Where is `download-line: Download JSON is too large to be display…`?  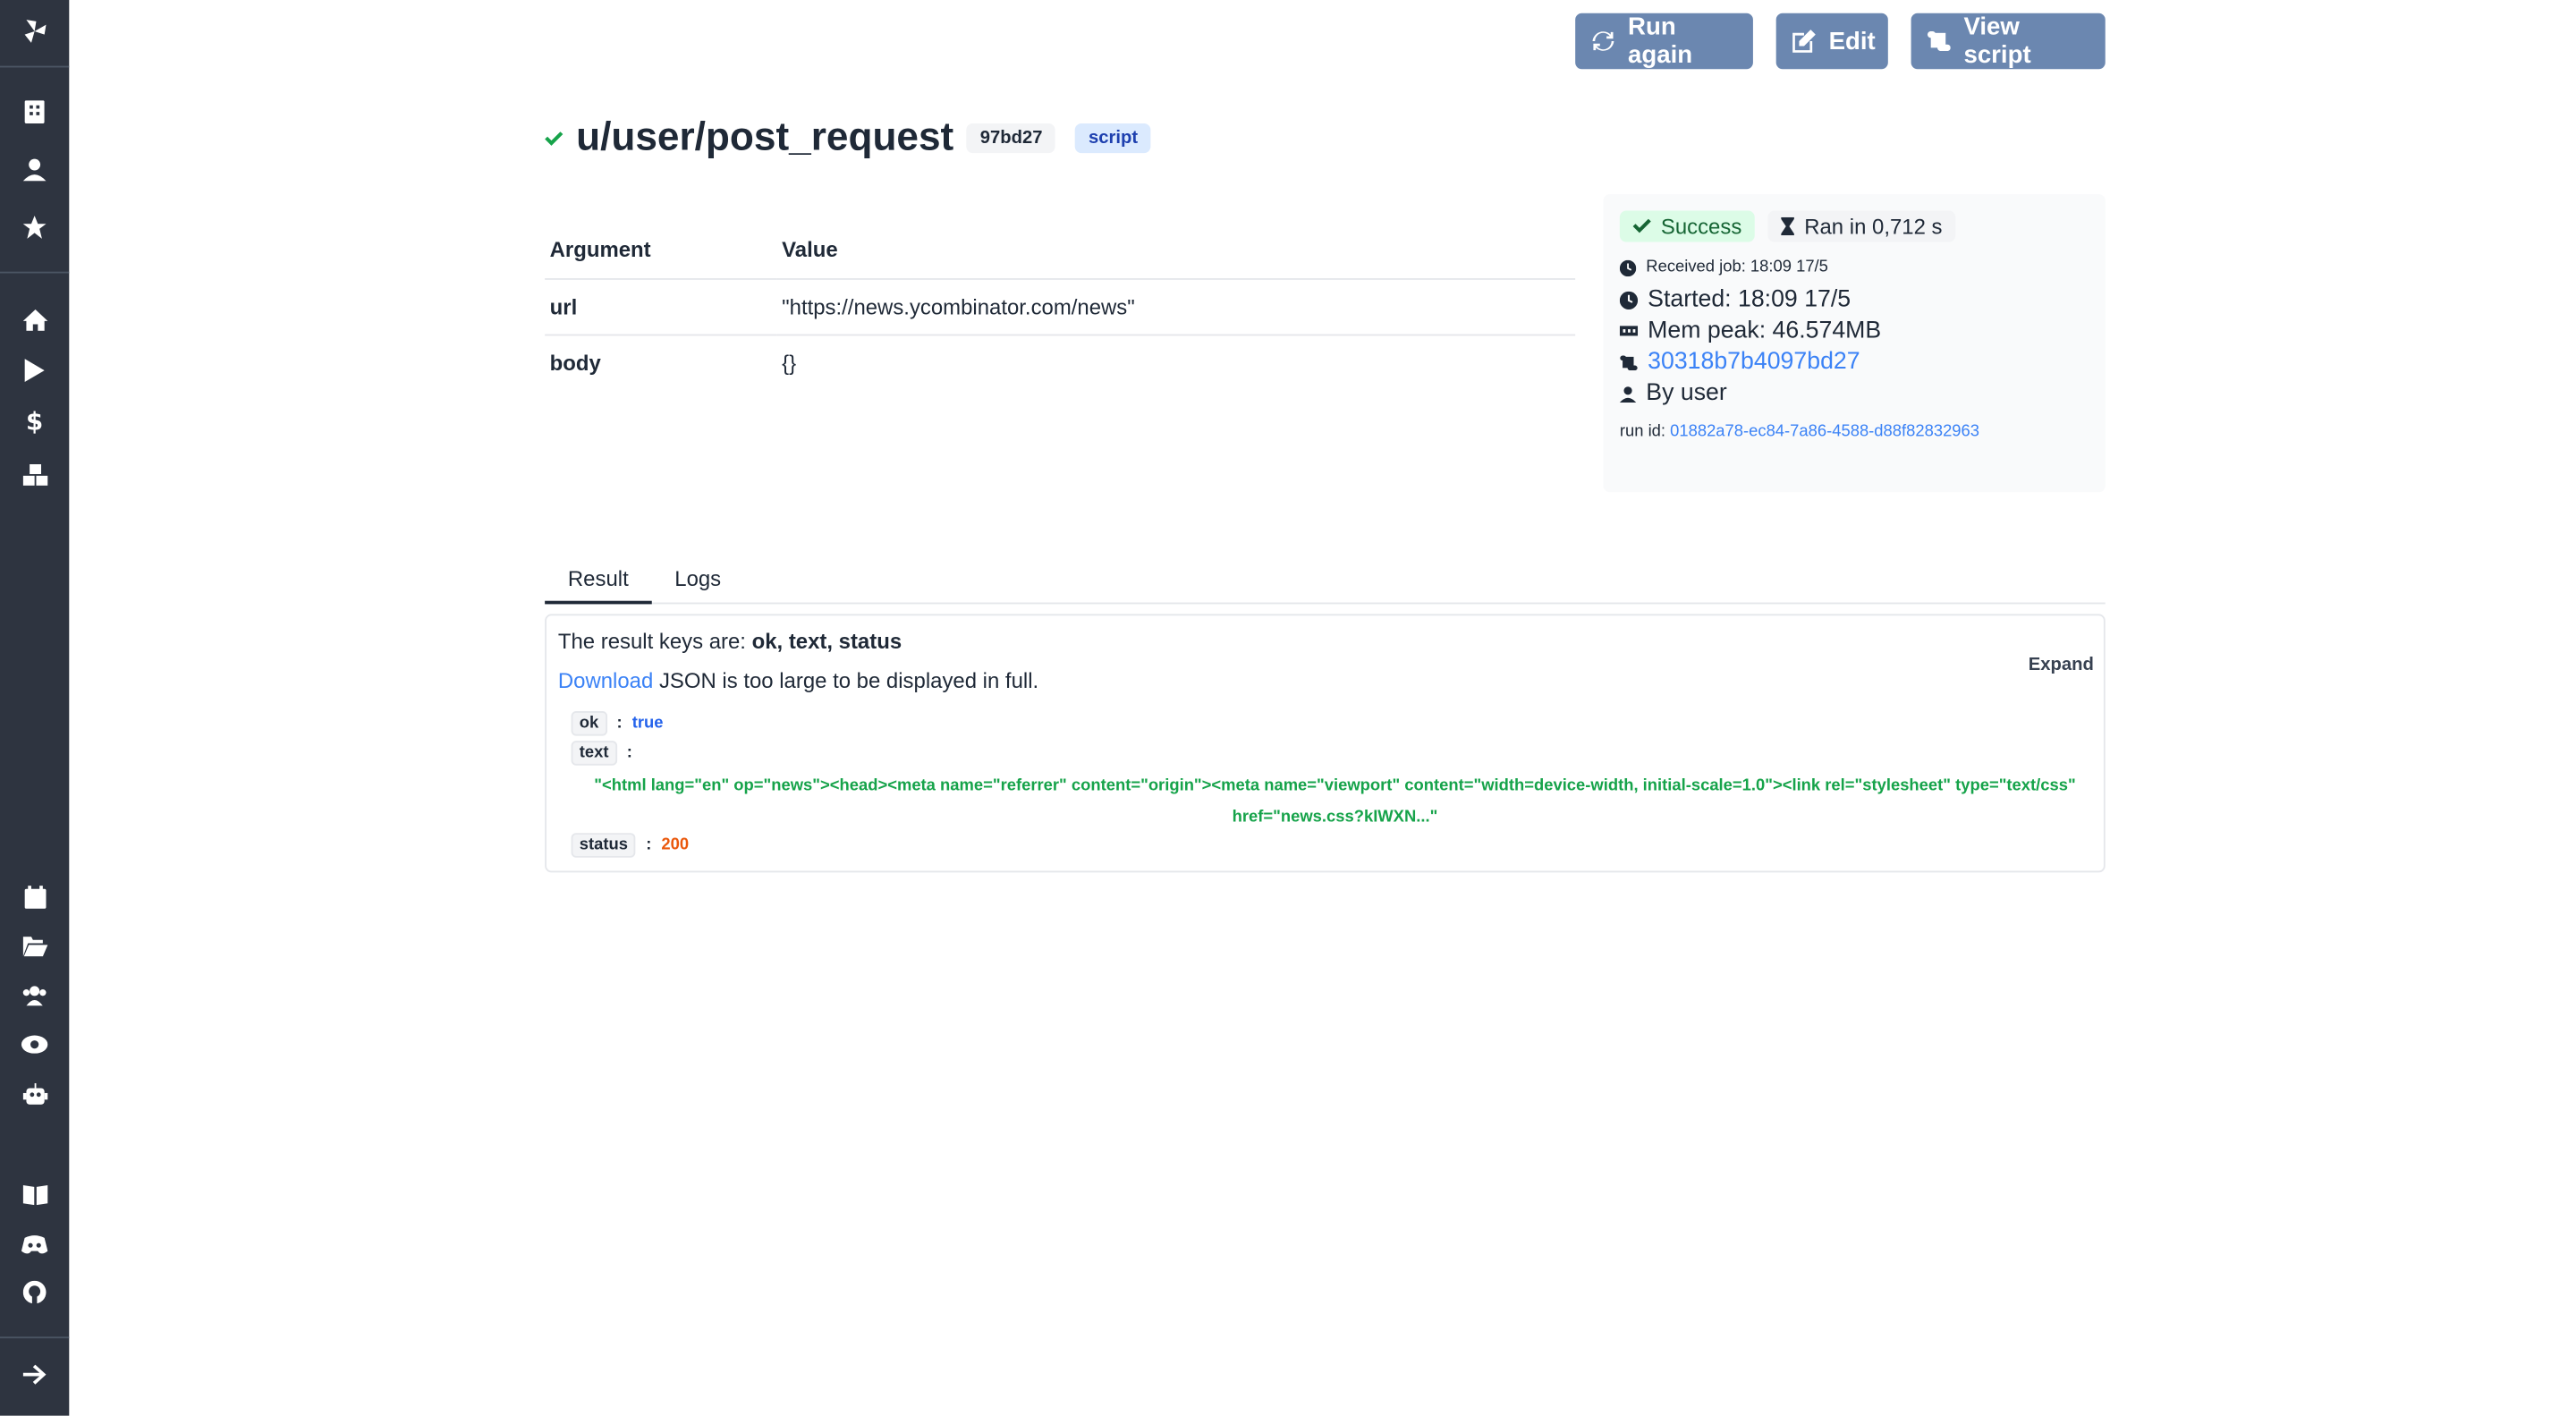 download-line: Download JSON is too large to be display… is located at coordinates (798, 681).